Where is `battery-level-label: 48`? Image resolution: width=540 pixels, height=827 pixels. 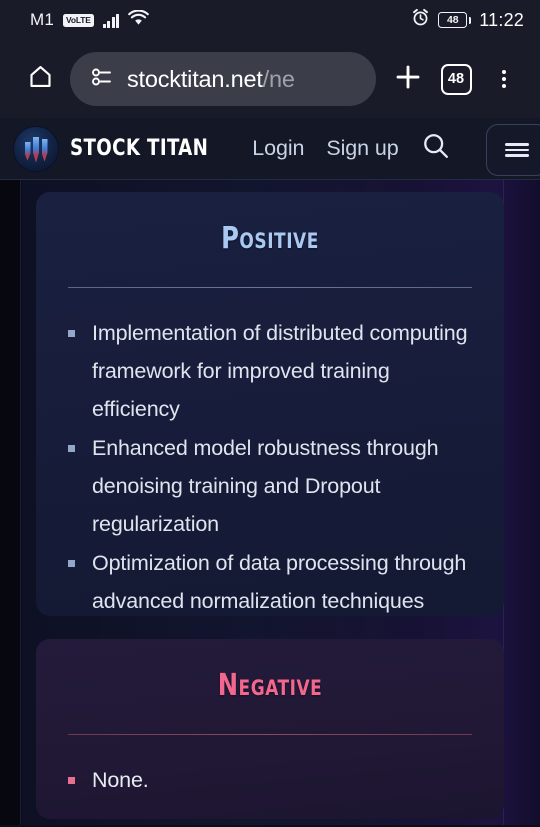 battery-level-label: 48 is located at coordinates (452, 19).